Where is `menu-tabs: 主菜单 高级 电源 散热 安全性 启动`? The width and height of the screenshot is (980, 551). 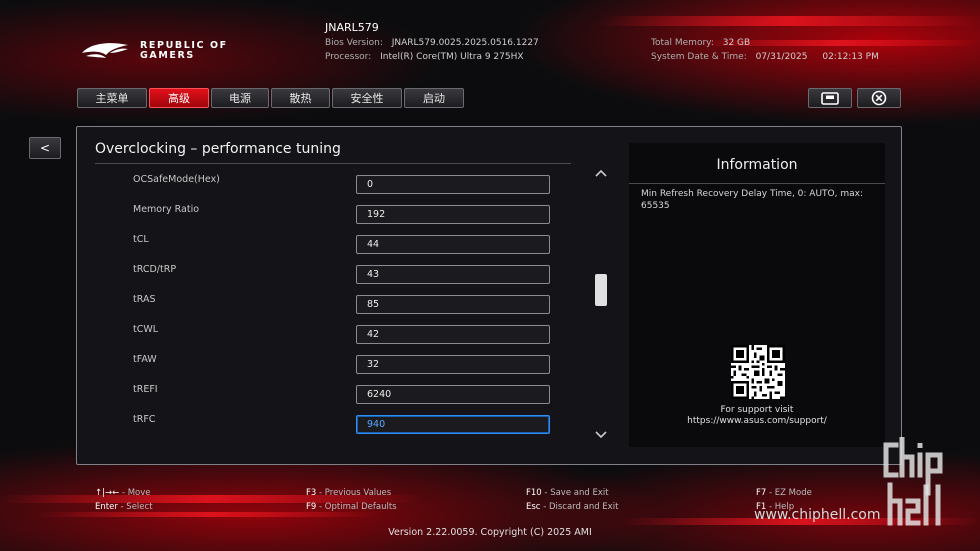
menu-tabs: 主菜单 高级 电源 散热 安全性 启动 is located at coordinates (270, 98).